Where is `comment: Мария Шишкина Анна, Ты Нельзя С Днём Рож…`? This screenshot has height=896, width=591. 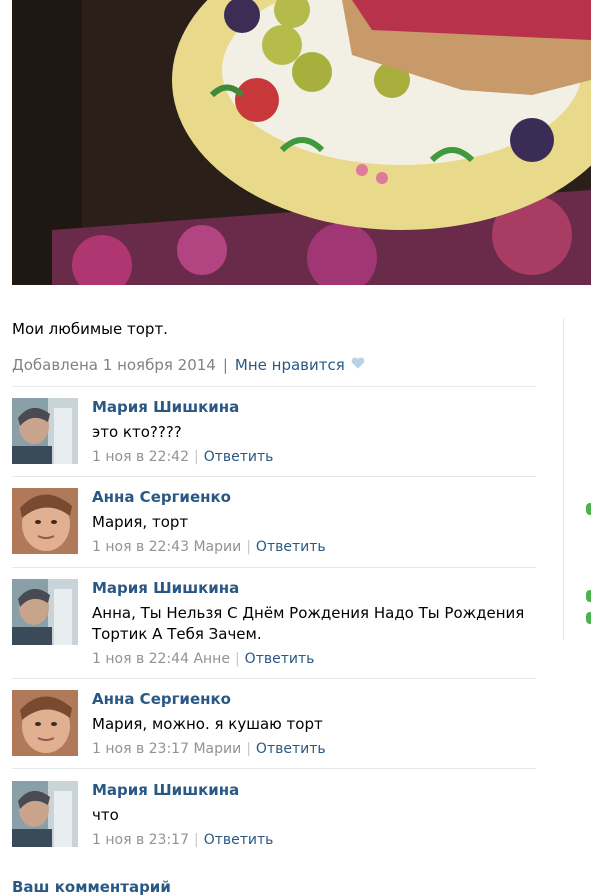
comment: Мария Шишкина Анна, Ты Нельзя С Днём Рож… is located at coordinates (274, 623).